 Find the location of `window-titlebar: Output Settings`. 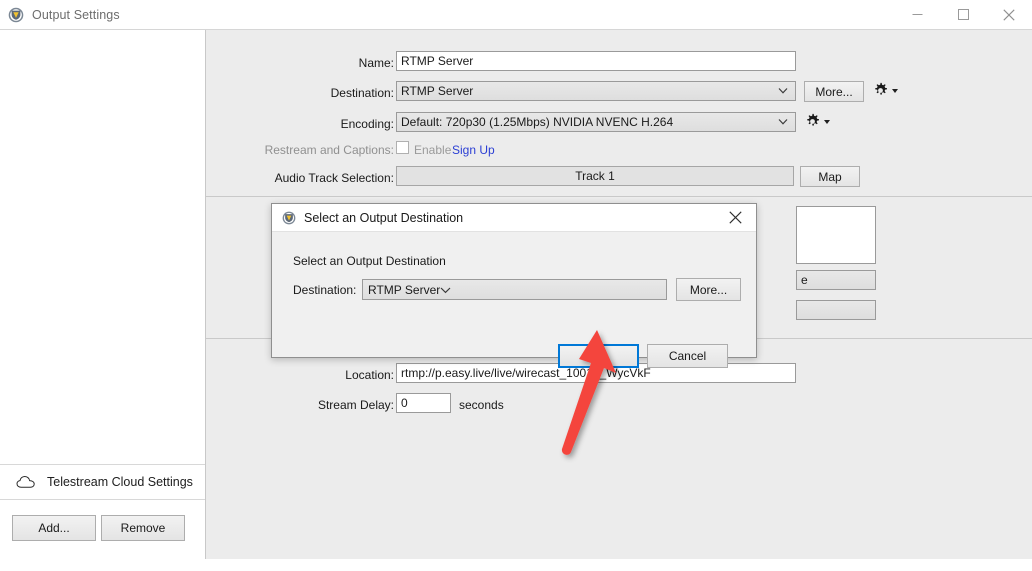

window-titlebar: Output Settings is located at coordinates (516, 15).